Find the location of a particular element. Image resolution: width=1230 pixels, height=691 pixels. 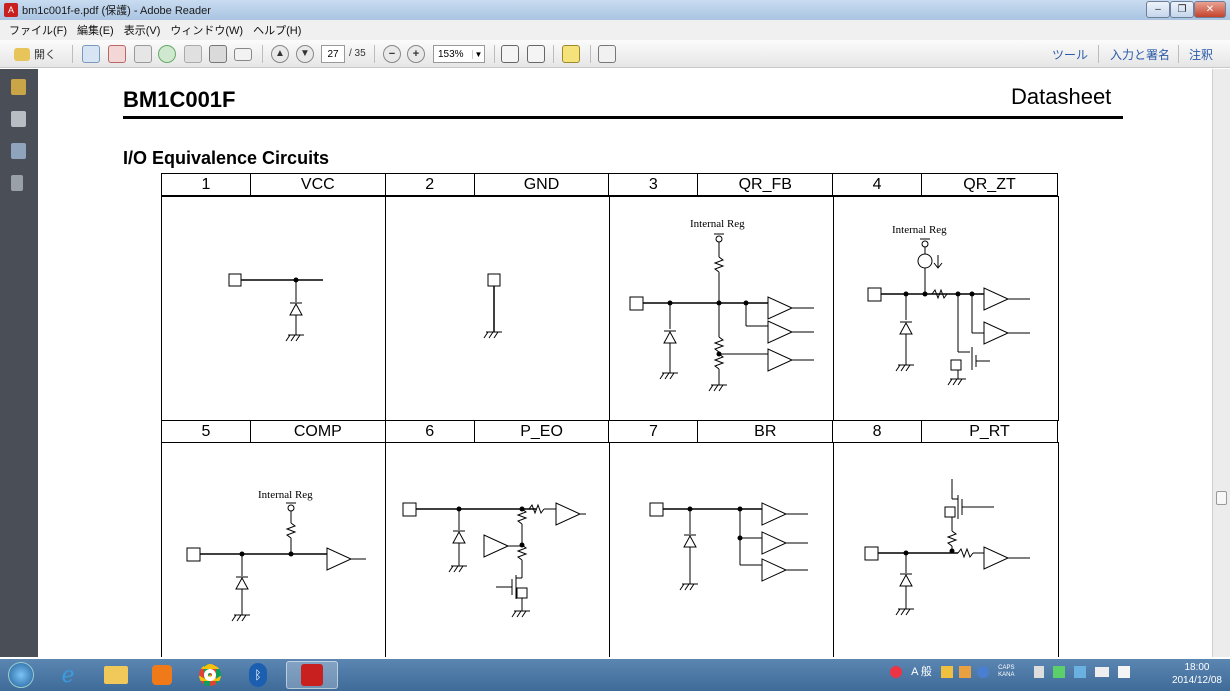

chrome-icon is located at coordinates (210, 675).